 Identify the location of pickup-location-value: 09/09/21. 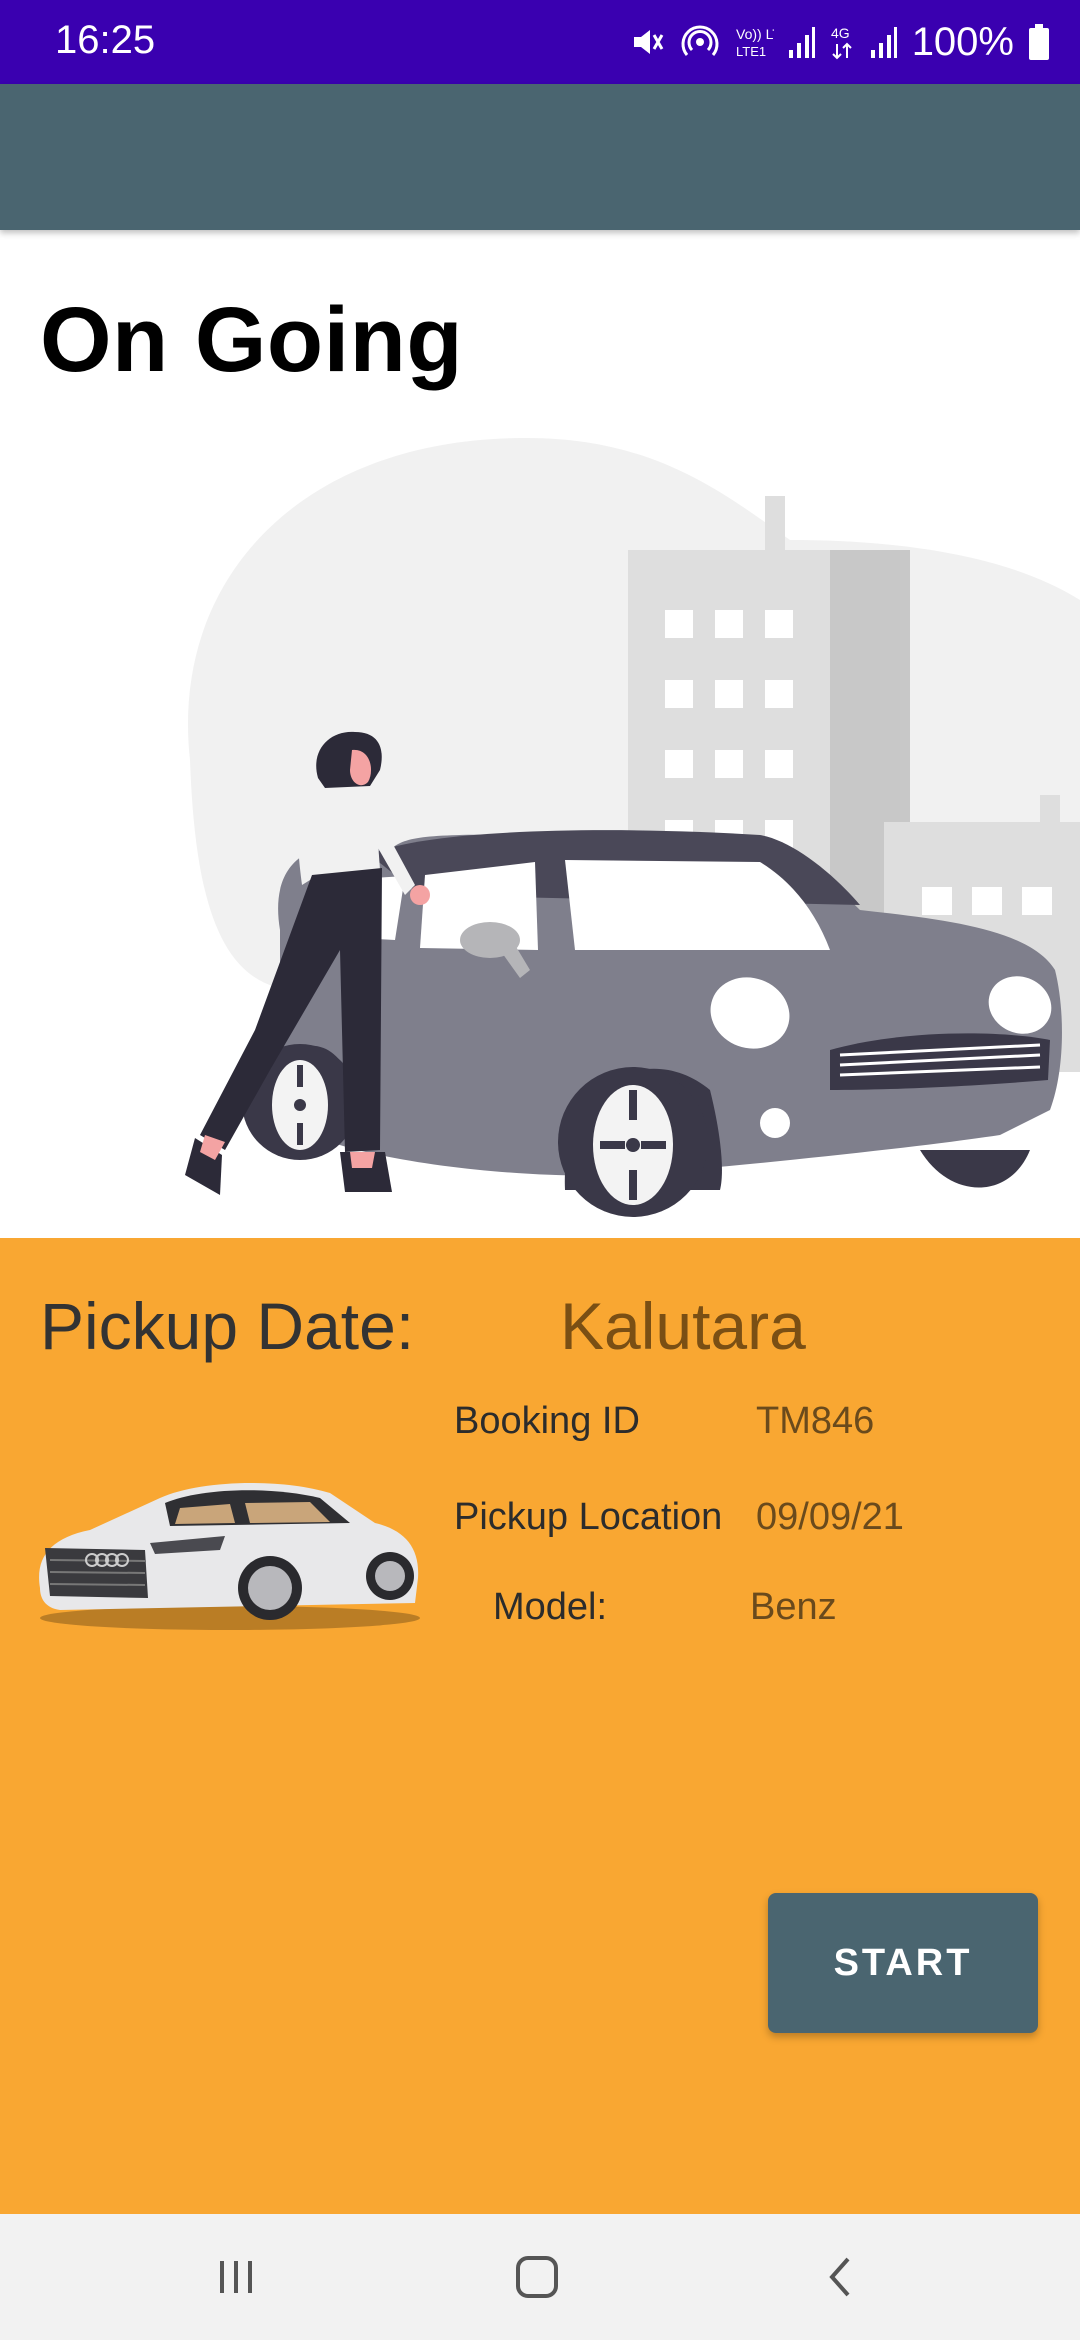
(830, 1517).